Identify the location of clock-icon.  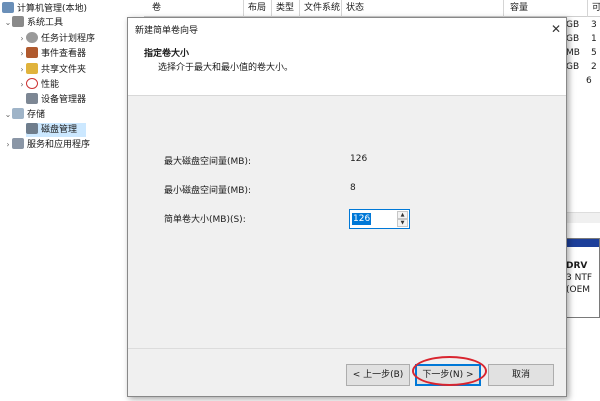
(32, 37).